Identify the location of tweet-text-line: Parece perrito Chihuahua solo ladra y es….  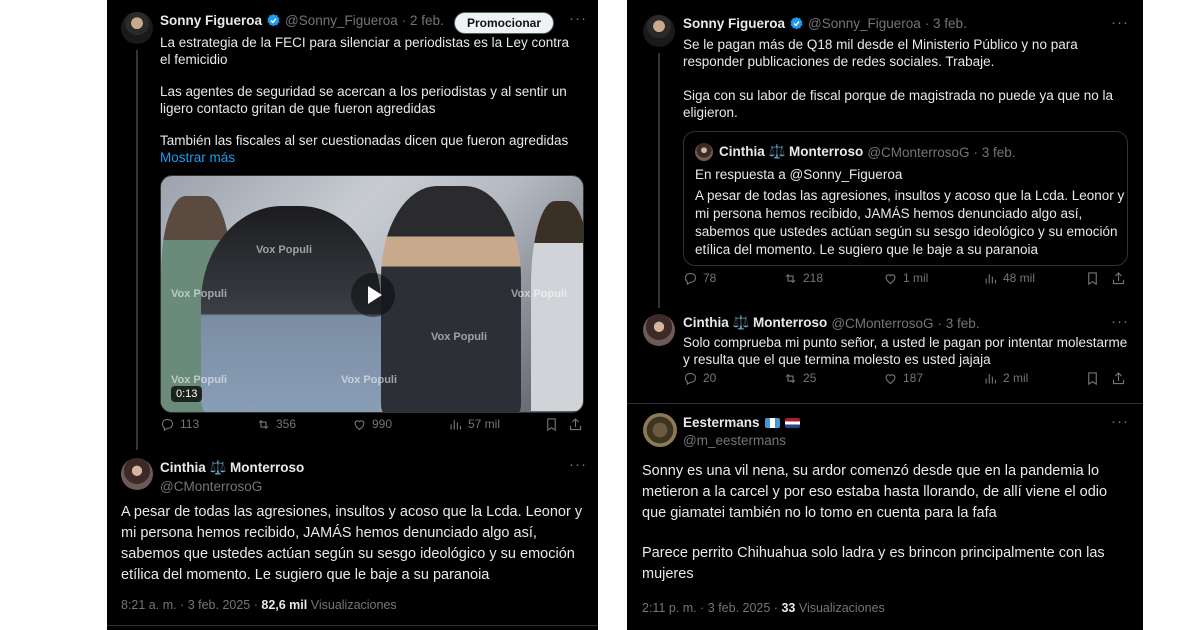
(873, 553).